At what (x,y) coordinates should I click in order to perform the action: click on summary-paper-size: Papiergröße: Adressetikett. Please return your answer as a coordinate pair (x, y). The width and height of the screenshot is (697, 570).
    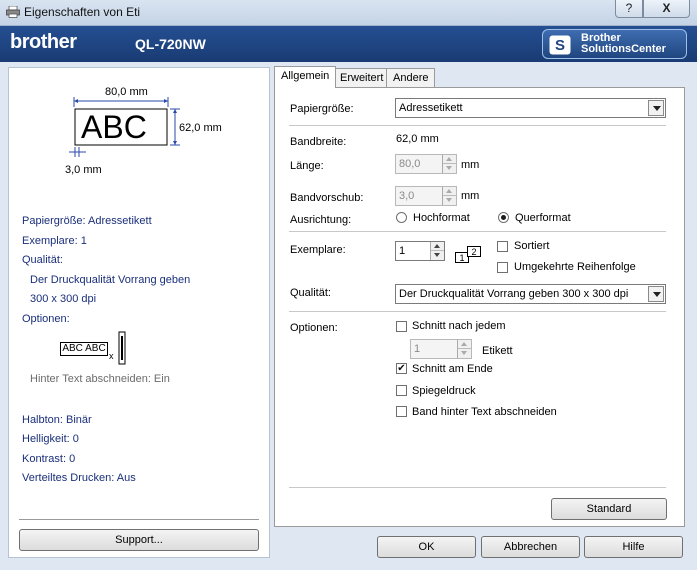
    Looking at the image, I should click on (87, 221).